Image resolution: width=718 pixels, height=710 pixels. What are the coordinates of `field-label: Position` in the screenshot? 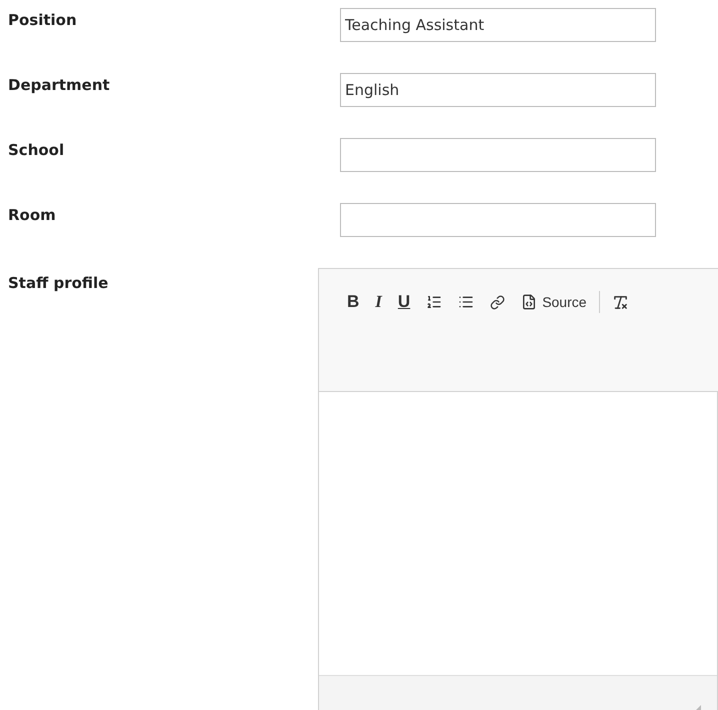 It's located at (43, 20).